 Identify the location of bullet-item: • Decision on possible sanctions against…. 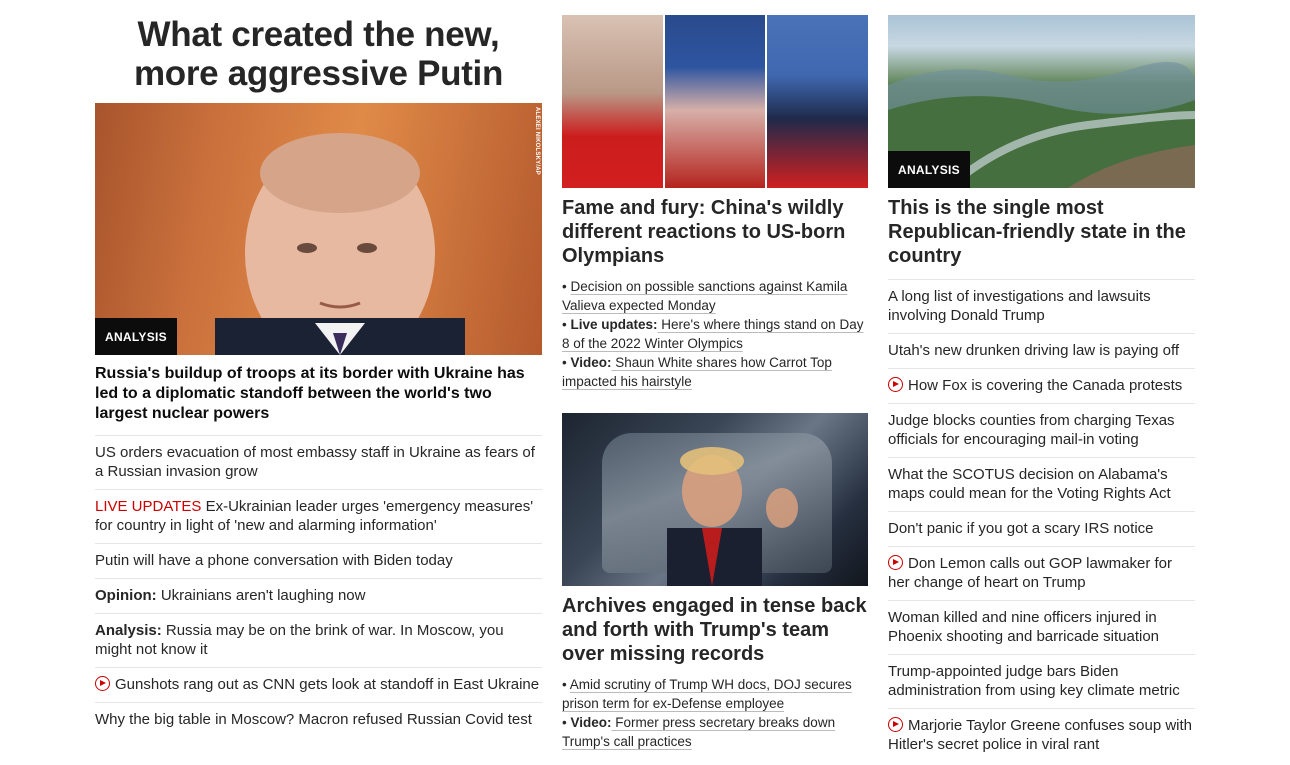
(715, 296).